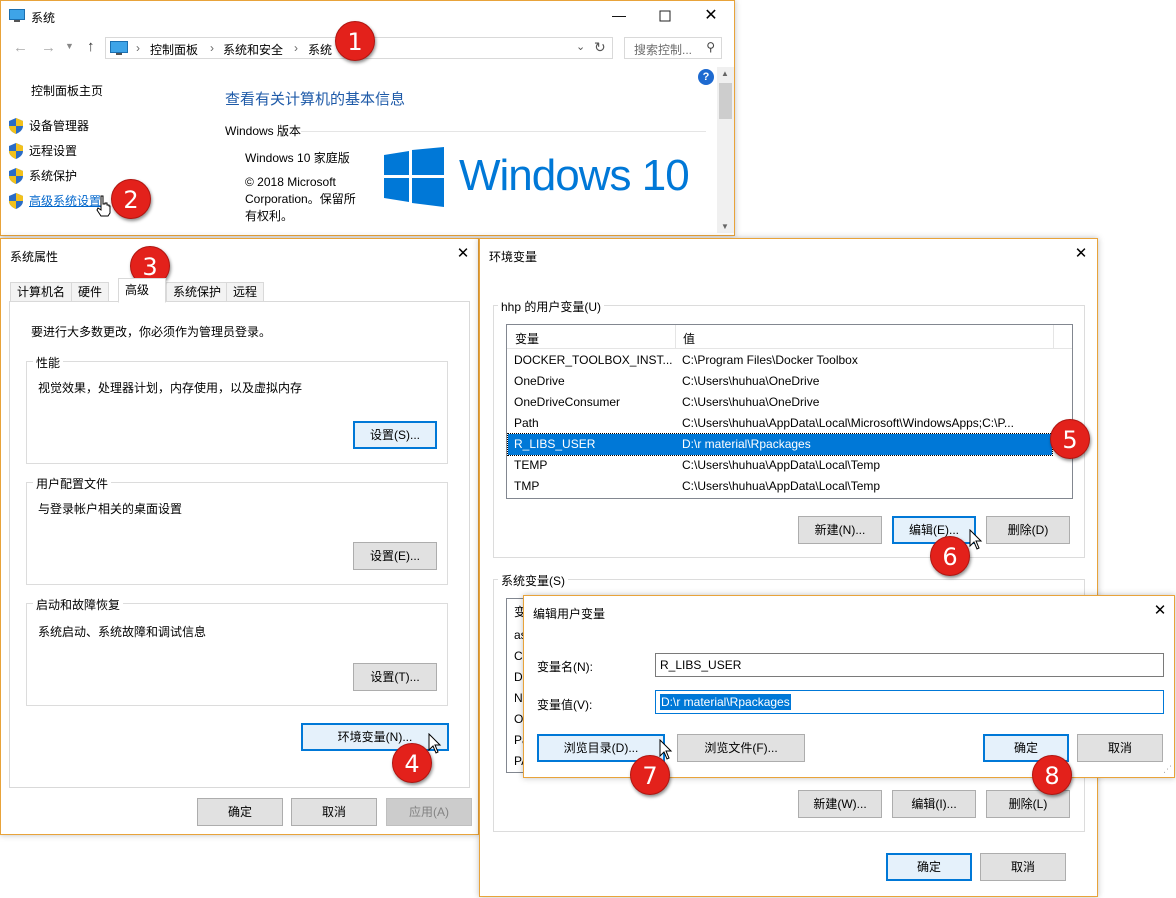  Describe the element at coordinates (48, 47) in the screenshot. I see `forward-arrow-icon: →` at that location.